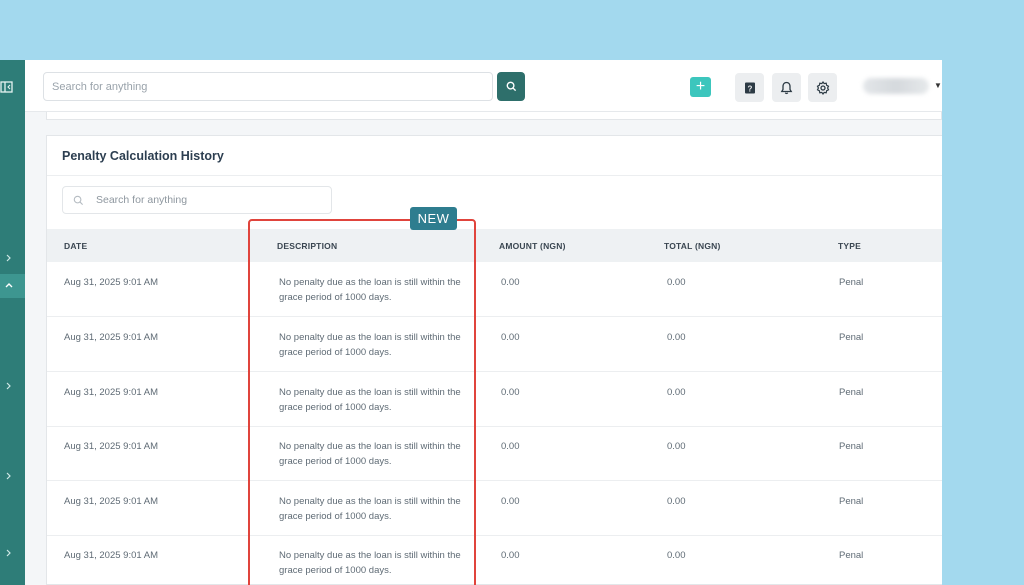  I want to click on table-search-input, so click(197, 200).